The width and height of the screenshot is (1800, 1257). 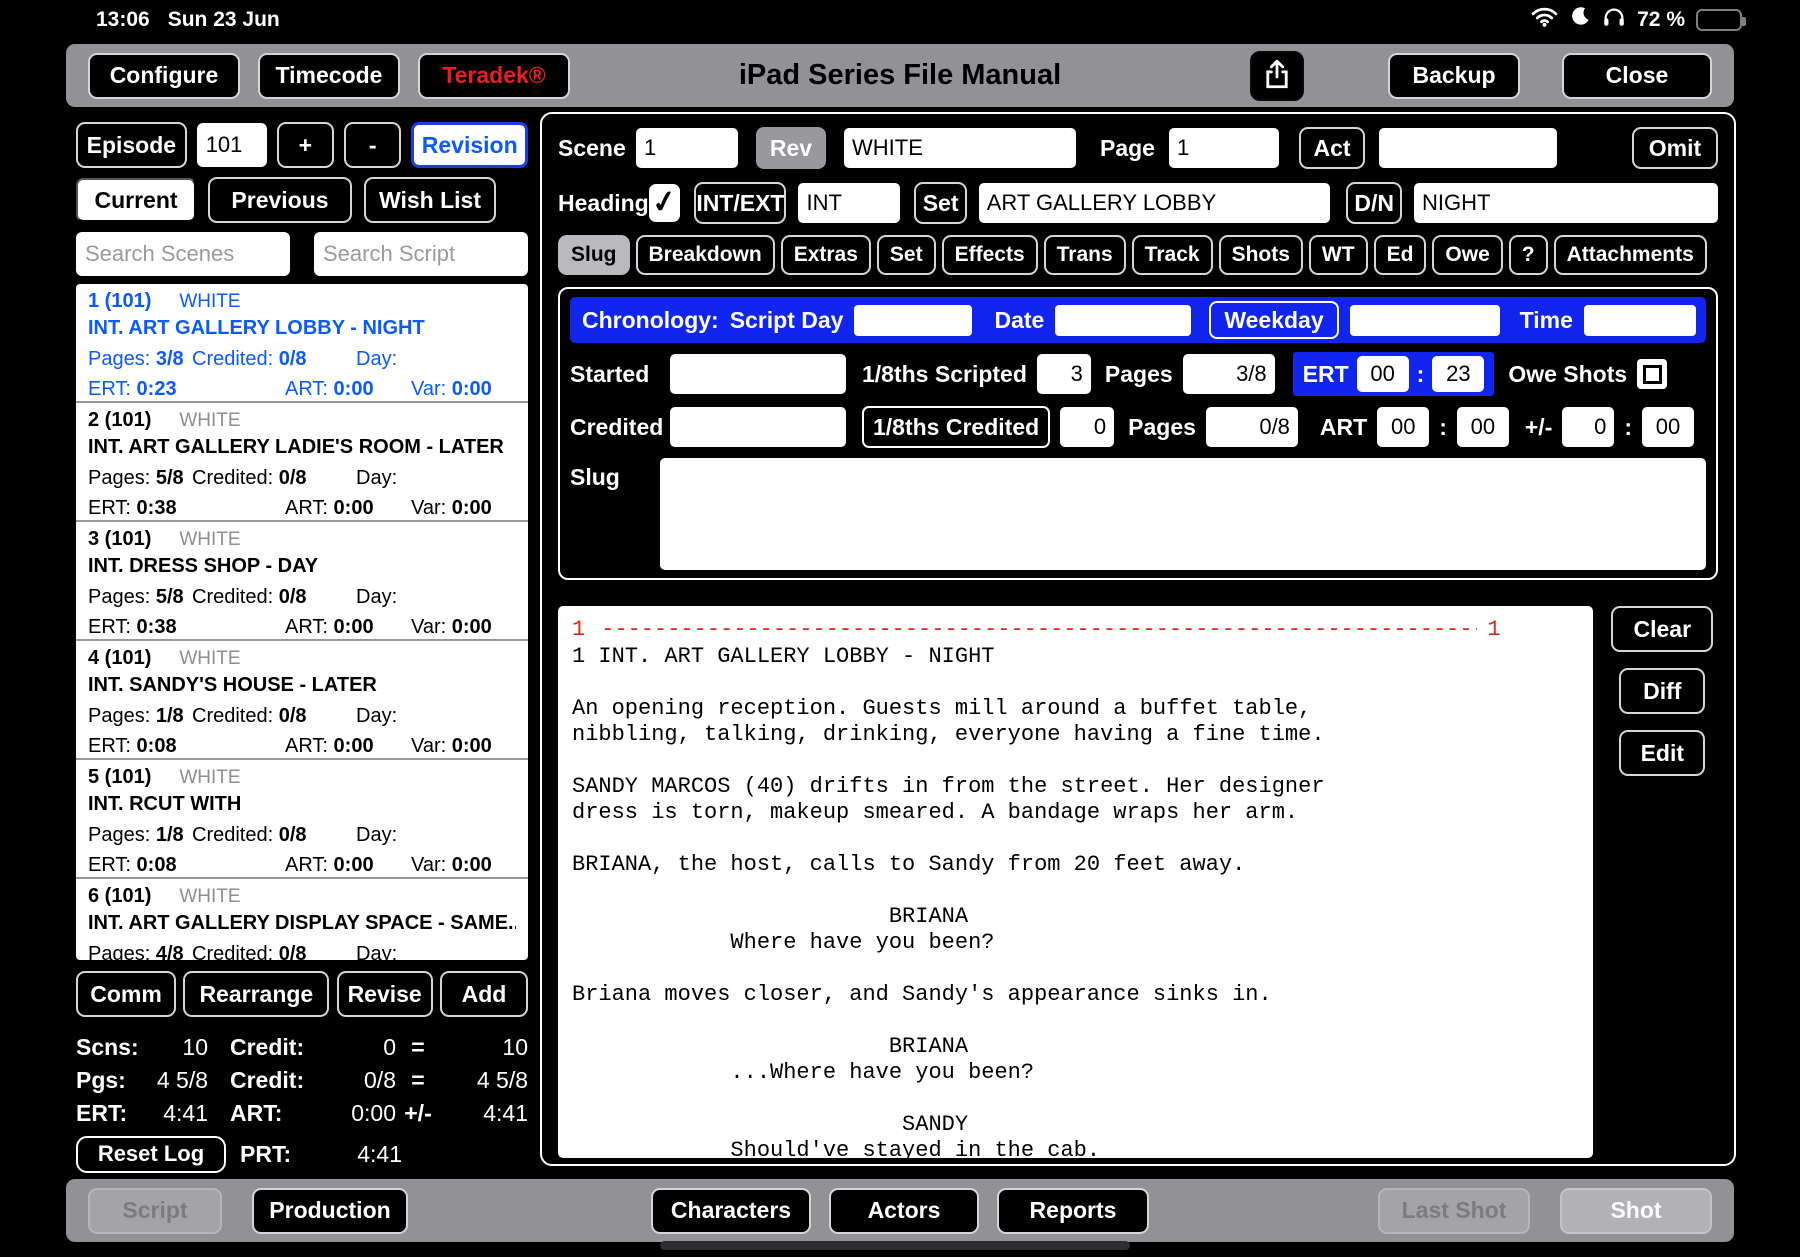 I want to click on tab-wt: WT, so click(x=1338, y=255).